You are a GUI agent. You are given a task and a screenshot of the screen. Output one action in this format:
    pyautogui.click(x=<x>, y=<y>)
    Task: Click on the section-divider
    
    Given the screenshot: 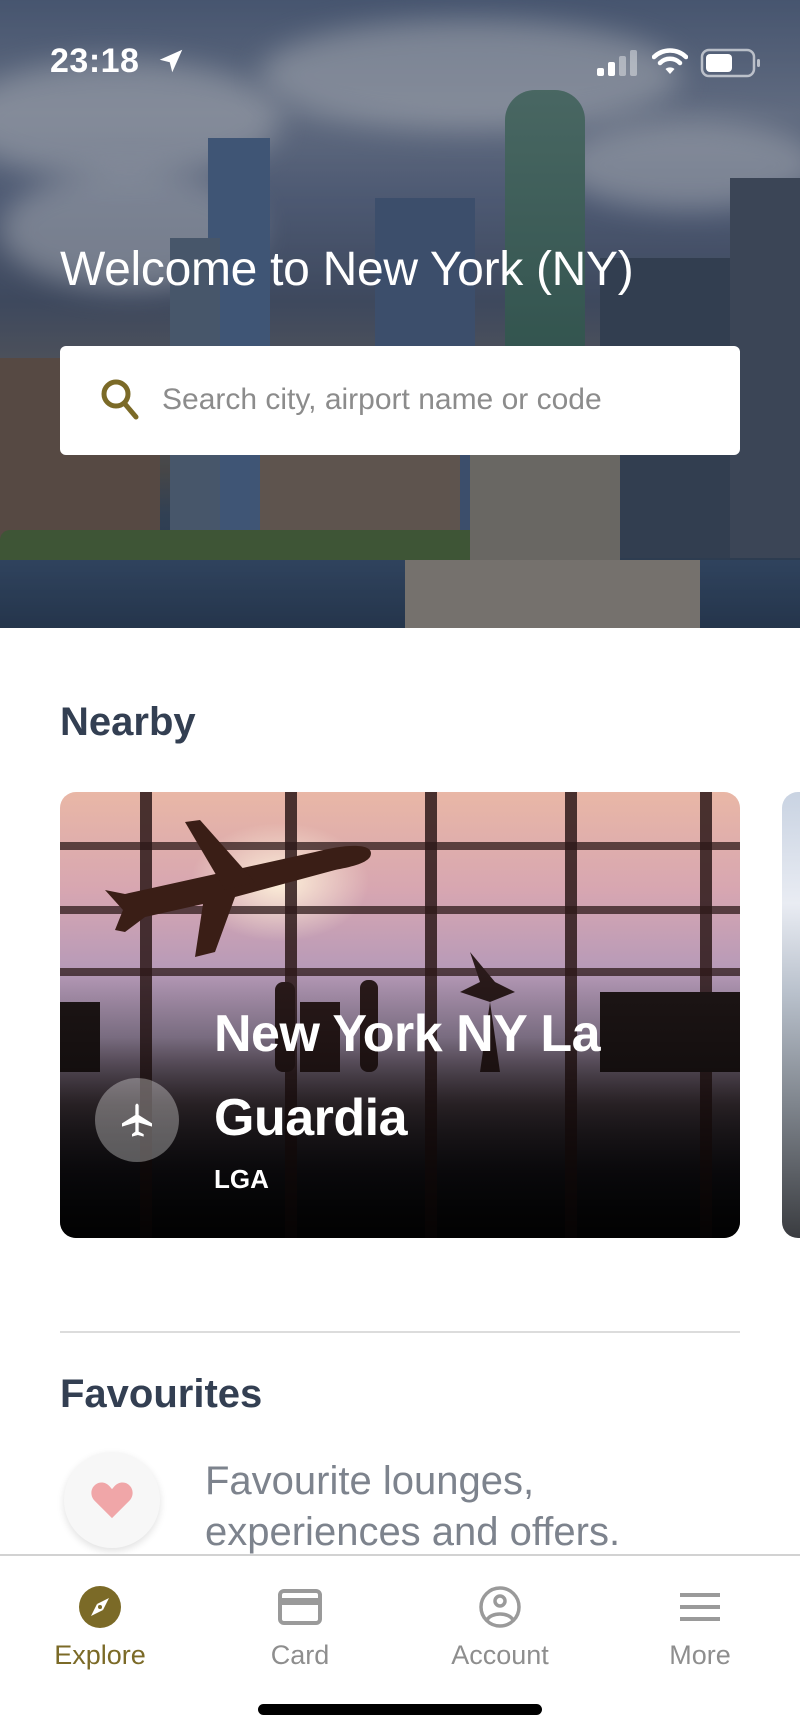 What is the action you would take?
    pyautogui.click(x=400, y=1332)
    